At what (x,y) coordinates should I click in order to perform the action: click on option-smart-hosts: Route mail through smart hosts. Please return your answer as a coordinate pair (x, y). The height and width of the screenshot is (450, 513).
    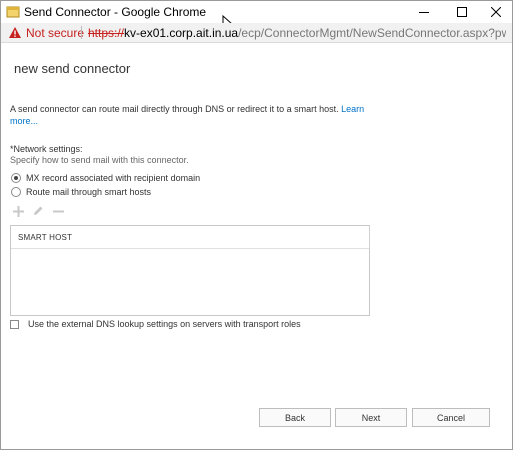
    Looking at the image, I should click on (81, 192).